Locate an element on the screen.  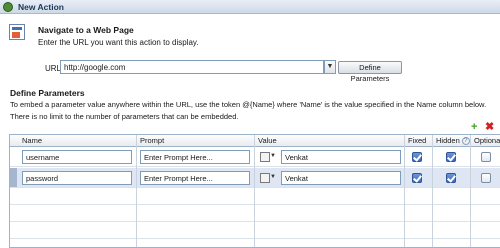
column-header-hidden: Hidden? is located at coordinates (451, 141).